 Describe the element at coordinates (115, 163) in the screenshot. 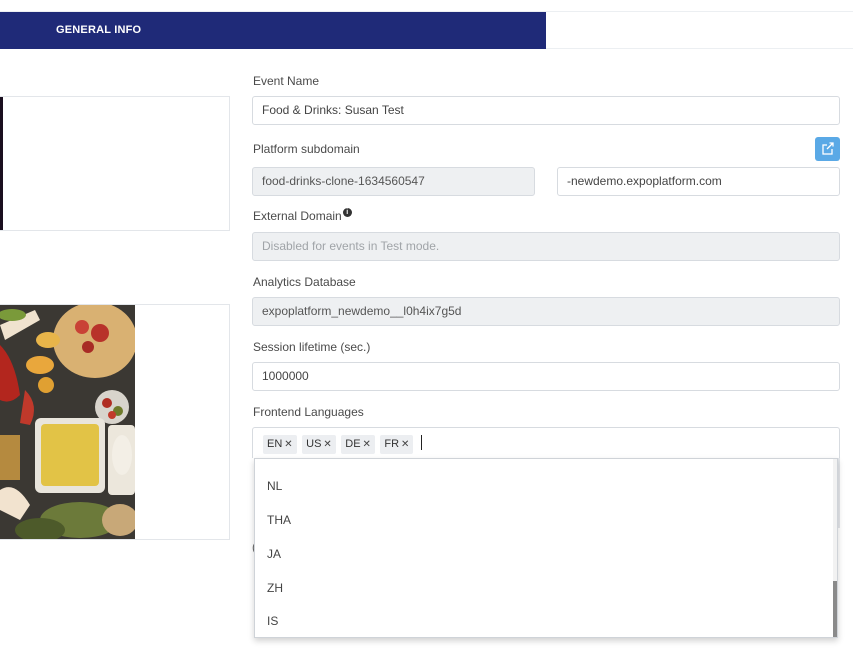

I see `logo-image-box` at that location.